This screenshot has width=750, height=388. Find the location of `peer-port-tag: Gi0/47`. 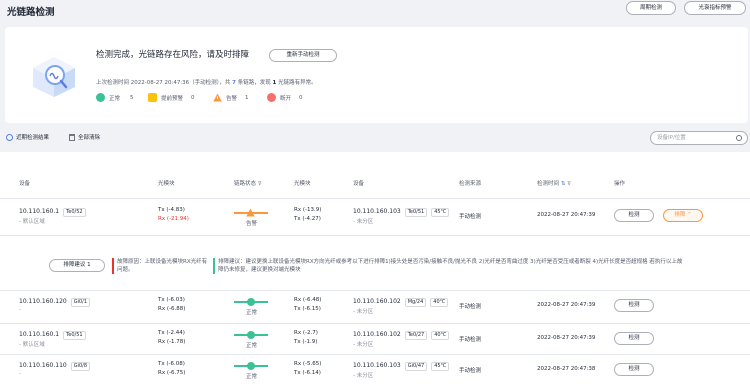

peer-port-tag: Gi0/47 is located at coordinates (416, 366).